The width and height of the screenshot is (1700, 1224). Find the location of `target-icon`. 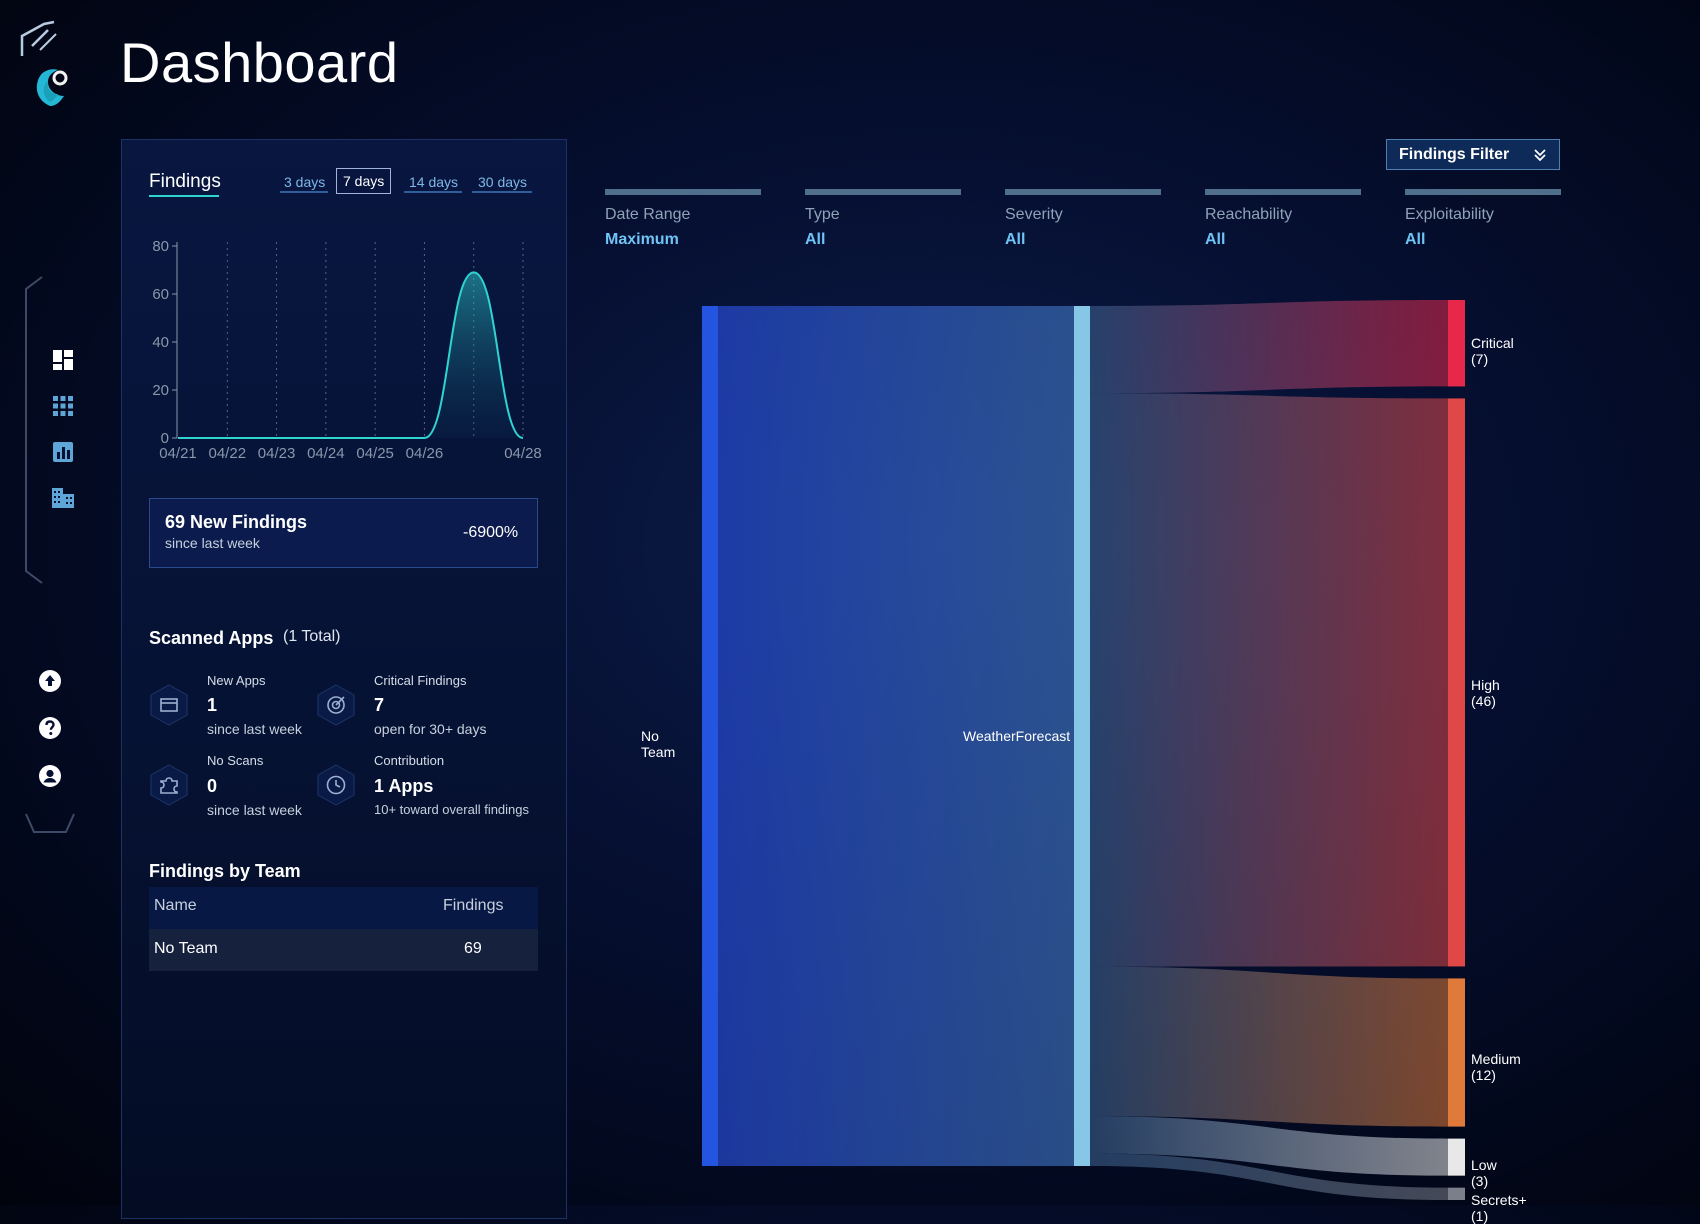

target-icon is located at coordinates (336, 705).